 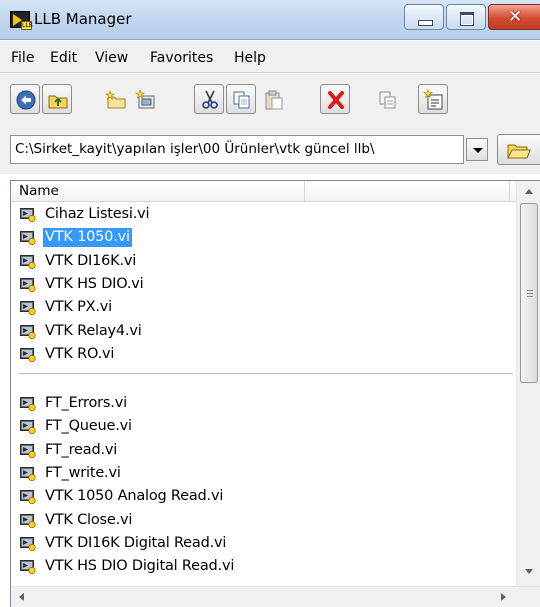 I want to click on file-row: VTK HS DIO.vi, so click(x=265, y=284).